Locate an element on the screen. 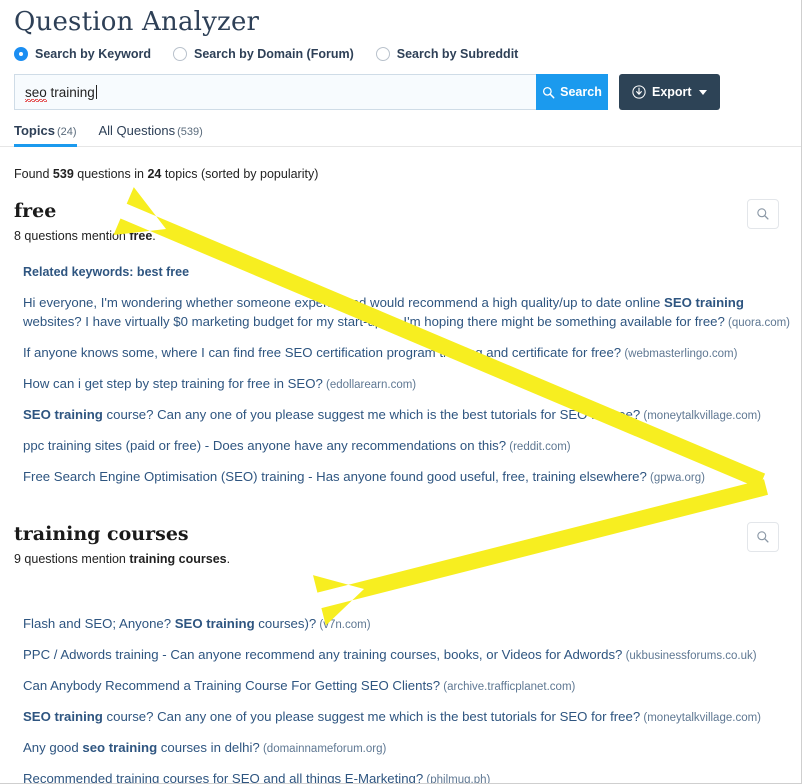  radio-dot-keyword is located at coordinates (21, 54).